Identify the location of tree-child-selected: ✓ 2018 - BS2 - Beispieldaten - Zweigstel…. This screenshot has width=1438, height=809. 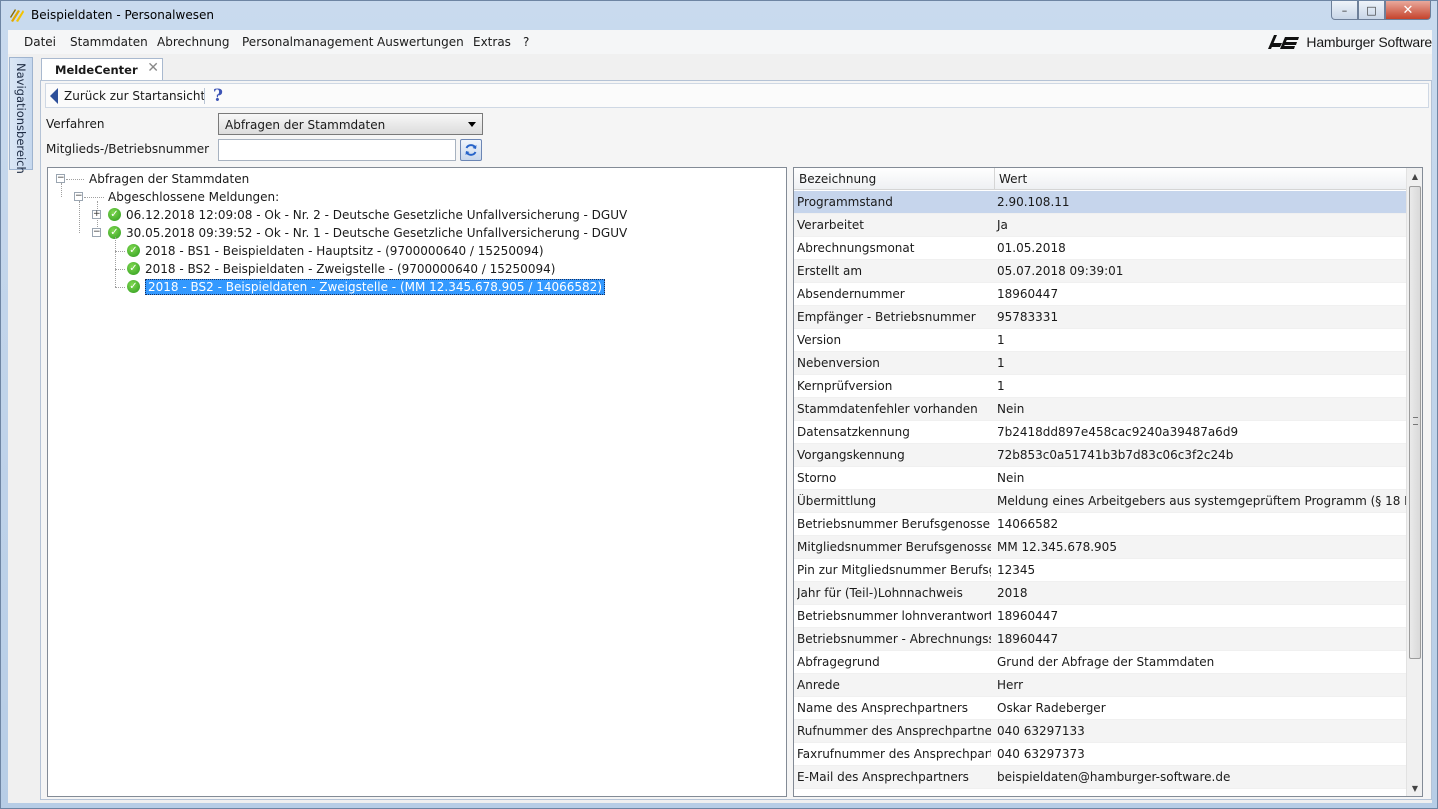
(366, 286).